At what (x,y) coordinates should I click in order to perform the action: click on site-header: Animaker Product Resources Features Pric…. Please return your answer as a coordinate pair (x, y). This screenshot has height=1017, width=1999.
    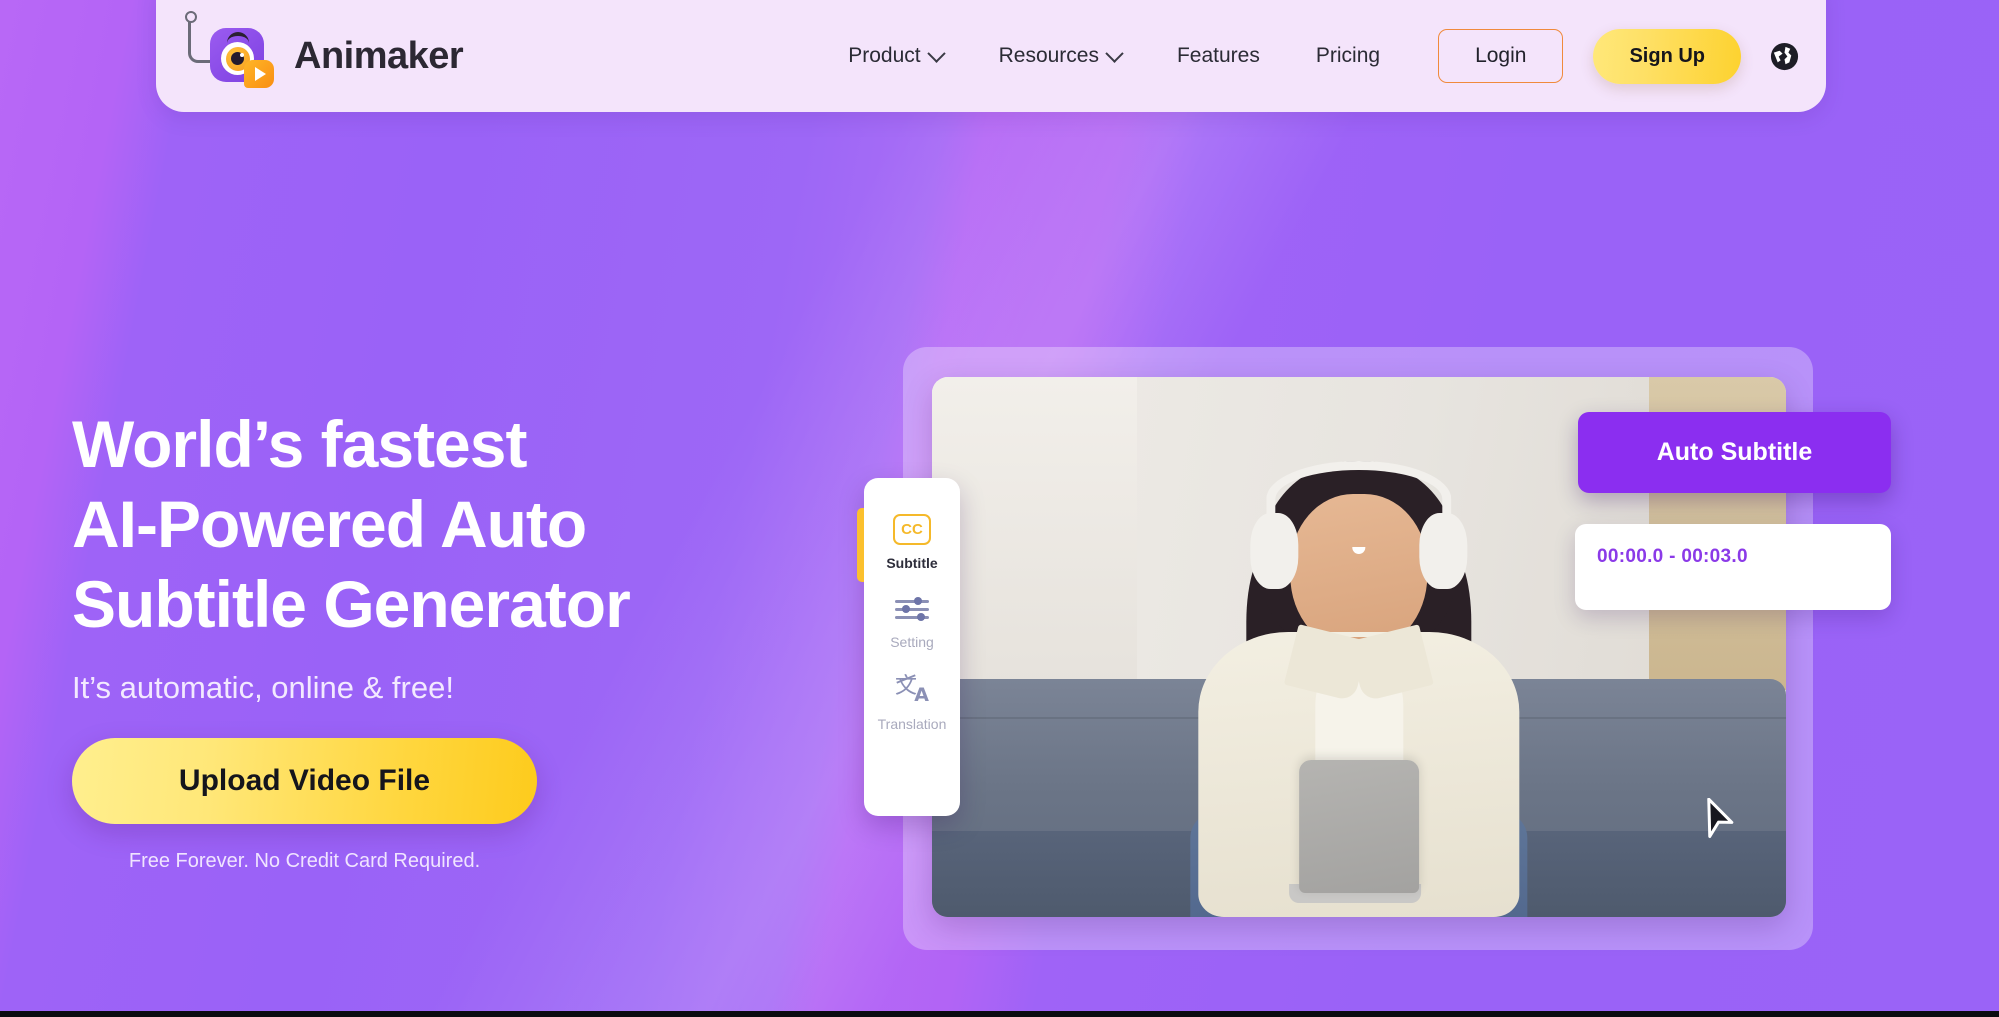
    Looking at the image, I should click on (991, 56).